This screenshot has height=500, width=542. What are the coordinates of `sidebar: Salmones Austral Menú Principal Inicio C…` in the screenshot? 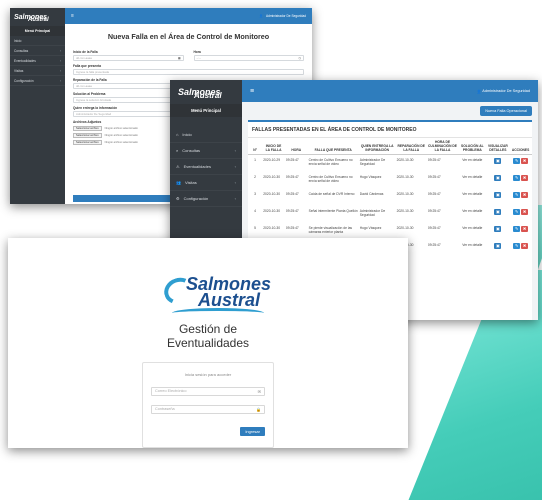 It's located at (37, 106).